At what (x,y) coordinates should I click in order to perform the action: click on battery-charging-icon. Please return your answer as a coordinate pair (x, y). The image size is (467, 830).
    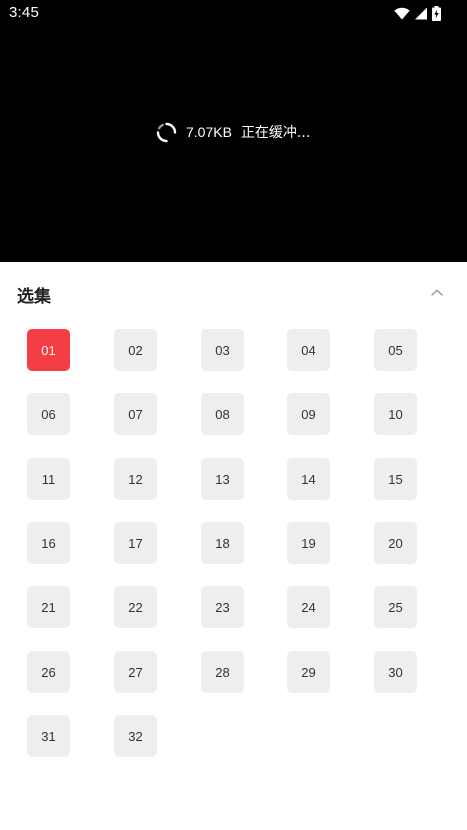
    Looking at the image, I should click on (436, 13).